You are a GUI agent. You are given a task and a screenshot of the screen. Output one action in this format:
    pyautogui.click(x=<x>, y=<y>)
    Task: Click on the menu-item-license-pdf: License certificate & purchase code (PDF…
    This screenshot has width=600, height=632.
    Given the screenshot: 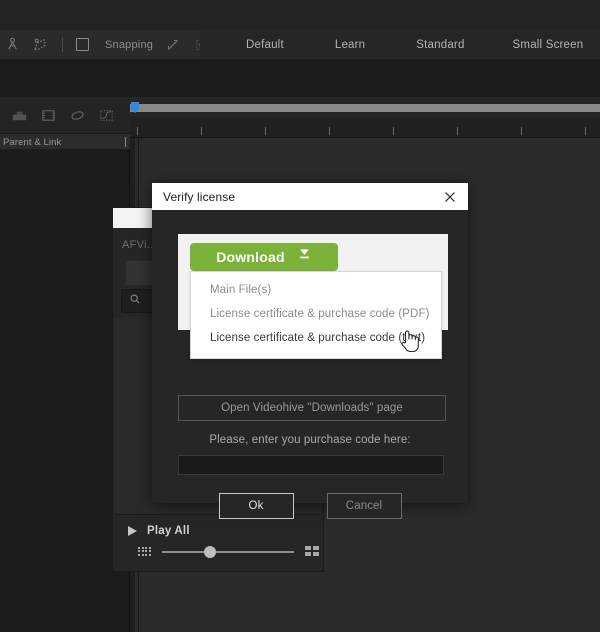 What is the action you would take?
    pyautogui.click(x=316, y=314)
    